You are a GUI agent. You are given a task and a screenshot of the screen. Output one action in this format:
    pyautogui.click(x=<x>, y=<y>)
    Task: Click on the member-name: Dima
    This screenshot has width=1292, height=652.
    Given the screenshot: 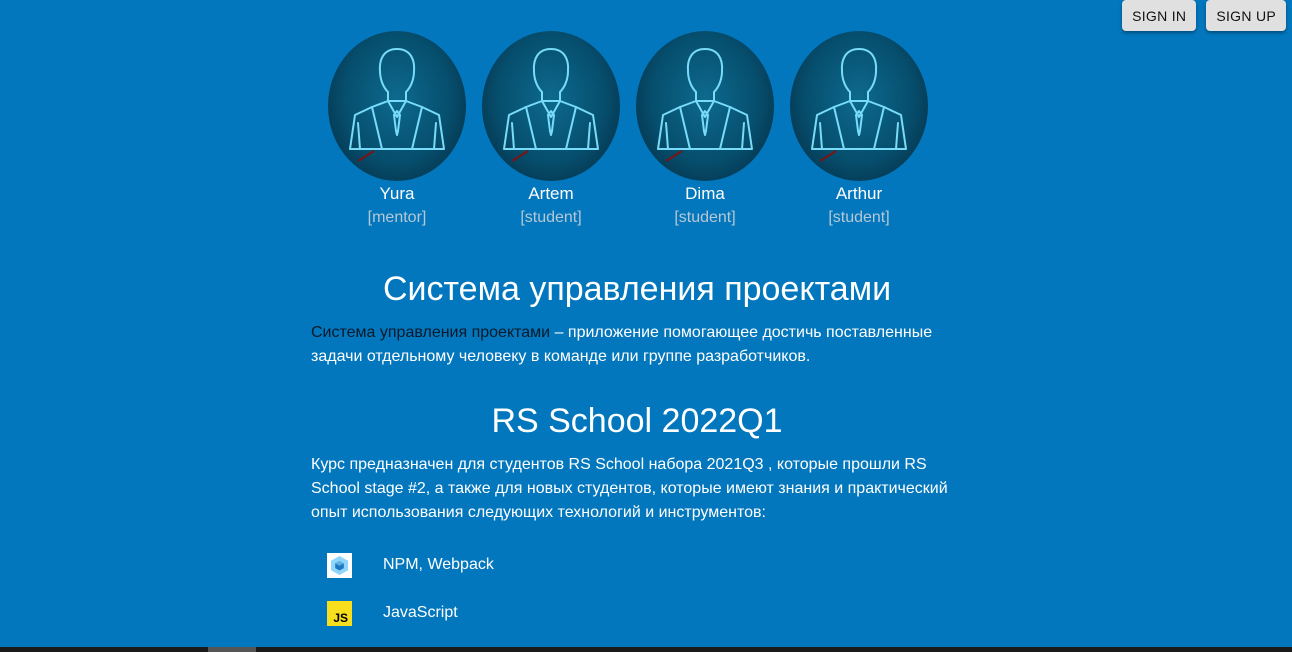 What is the action you would take?
    pyautogui.click(x=705, y=193)
    